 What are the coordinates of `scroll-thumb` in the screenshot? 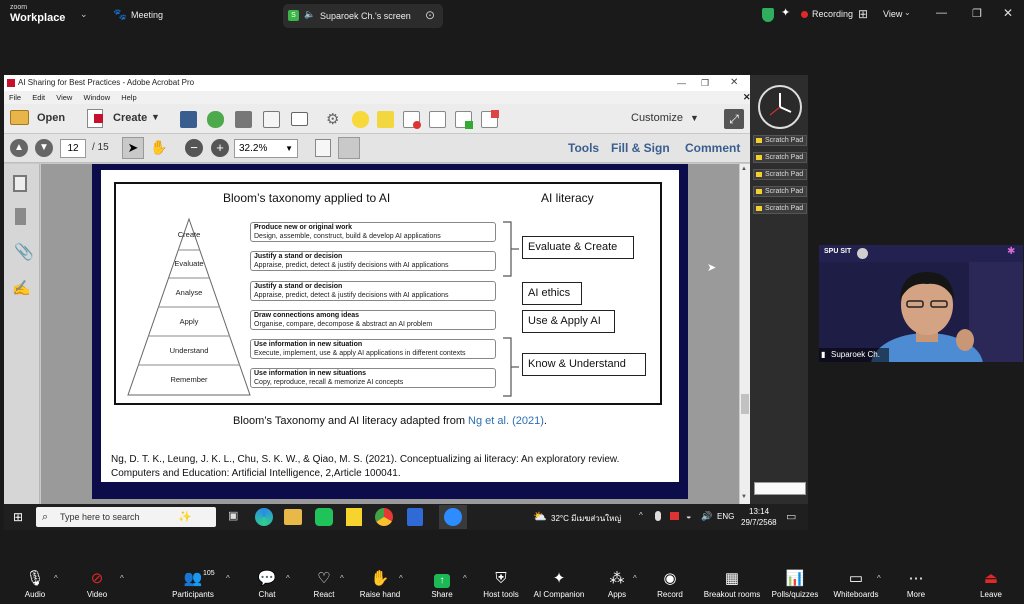 It's located at (745, 404).